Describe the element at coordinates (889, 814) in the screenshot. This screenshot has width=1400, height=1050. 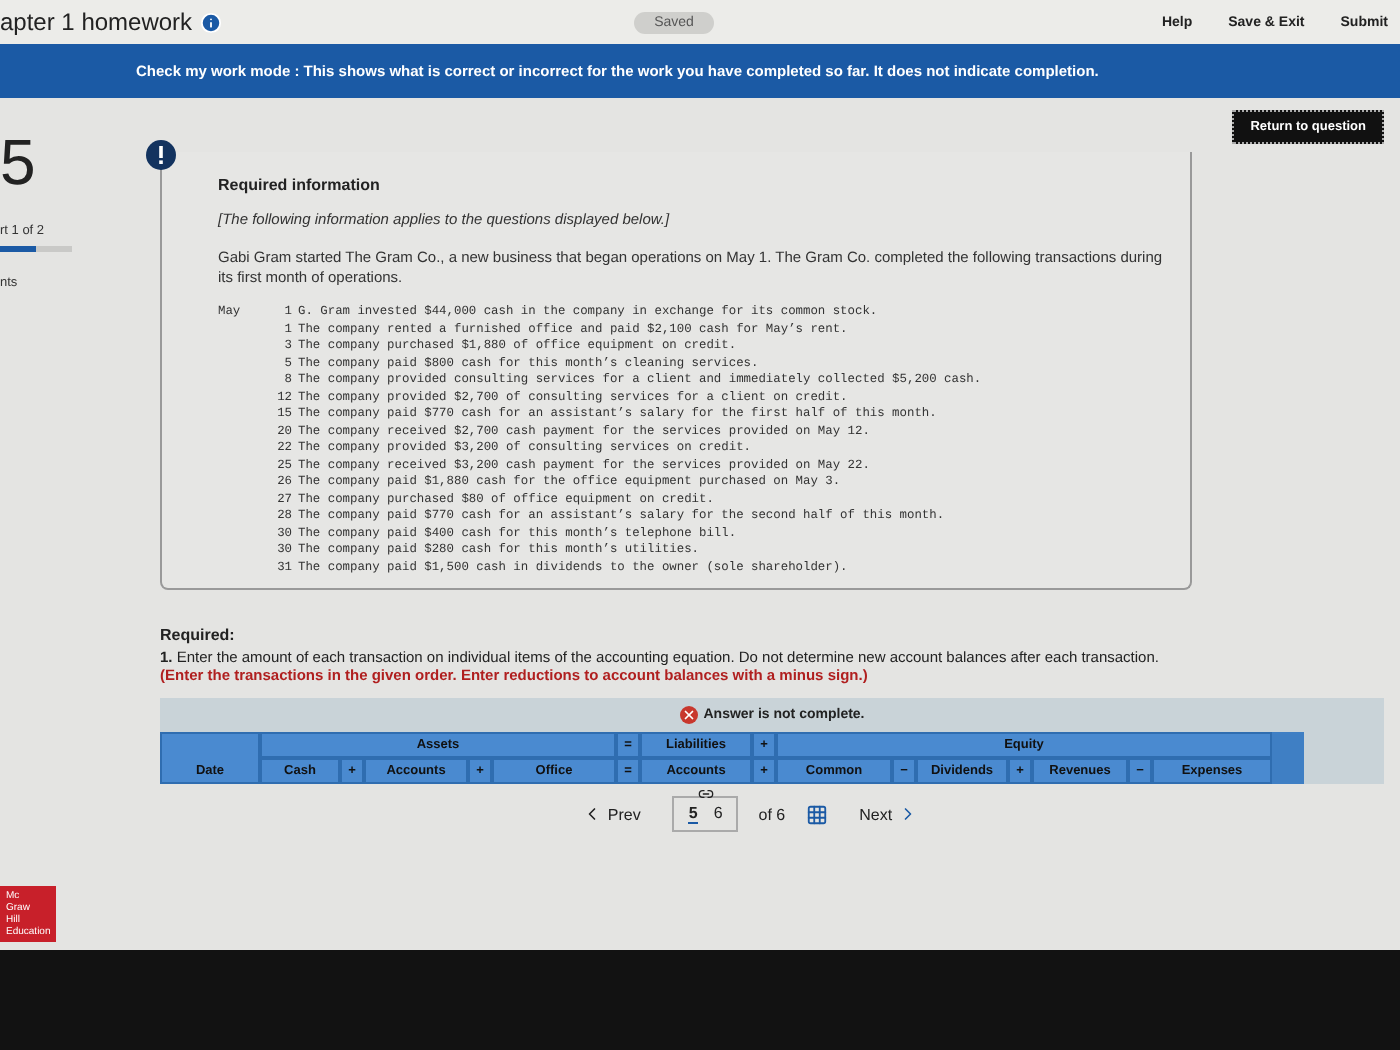
I see `next-button: Next` at that location.